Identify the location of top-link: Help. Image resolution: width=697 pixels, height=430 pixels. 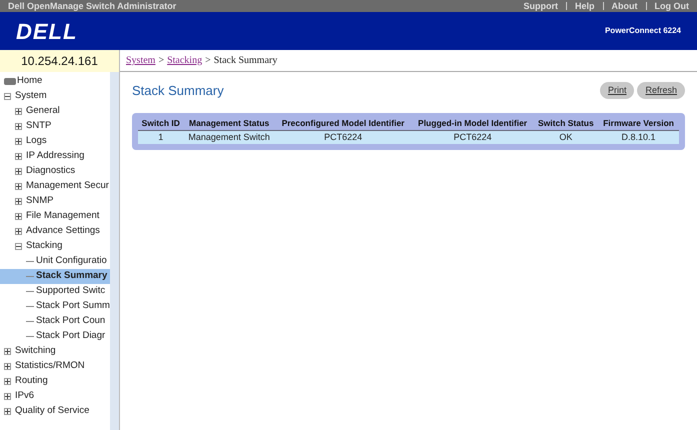
(584, 6).